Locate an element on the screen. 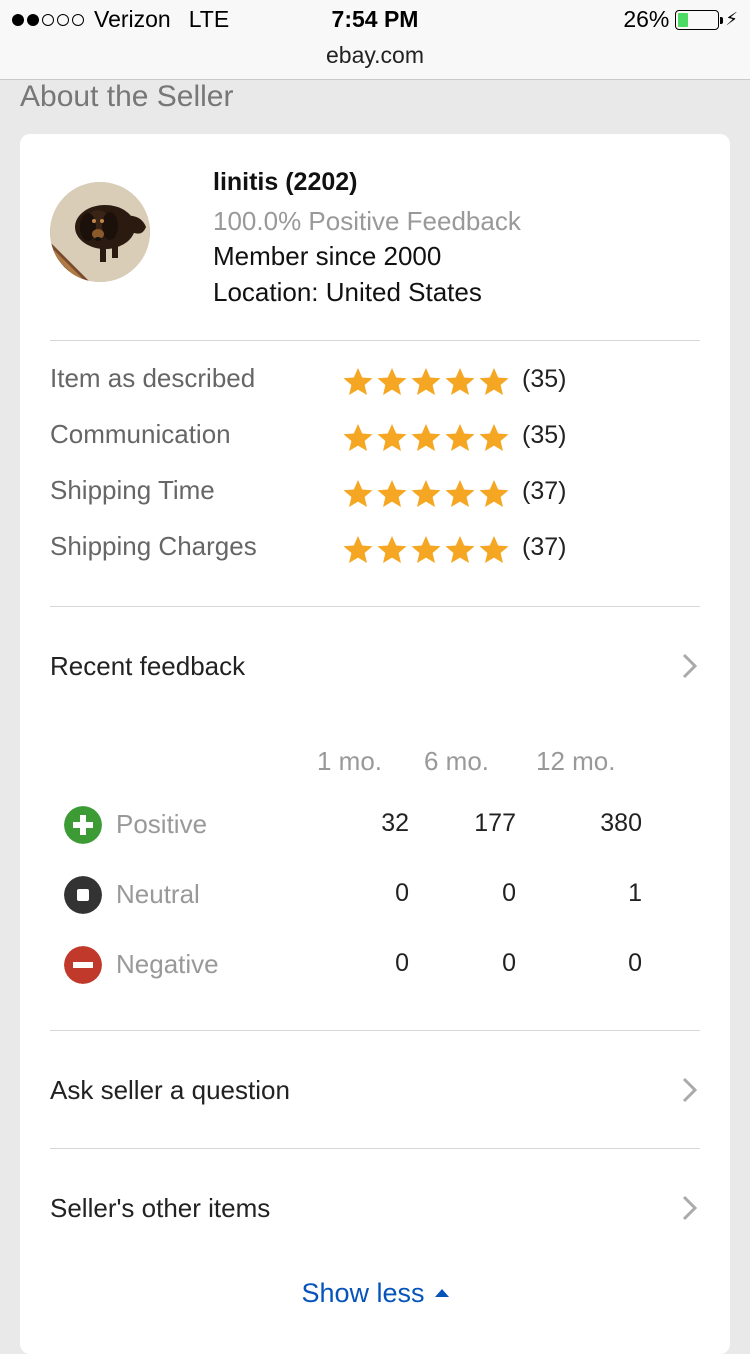  address-bar-url: ebay.com is located at coordinates (375, 55).